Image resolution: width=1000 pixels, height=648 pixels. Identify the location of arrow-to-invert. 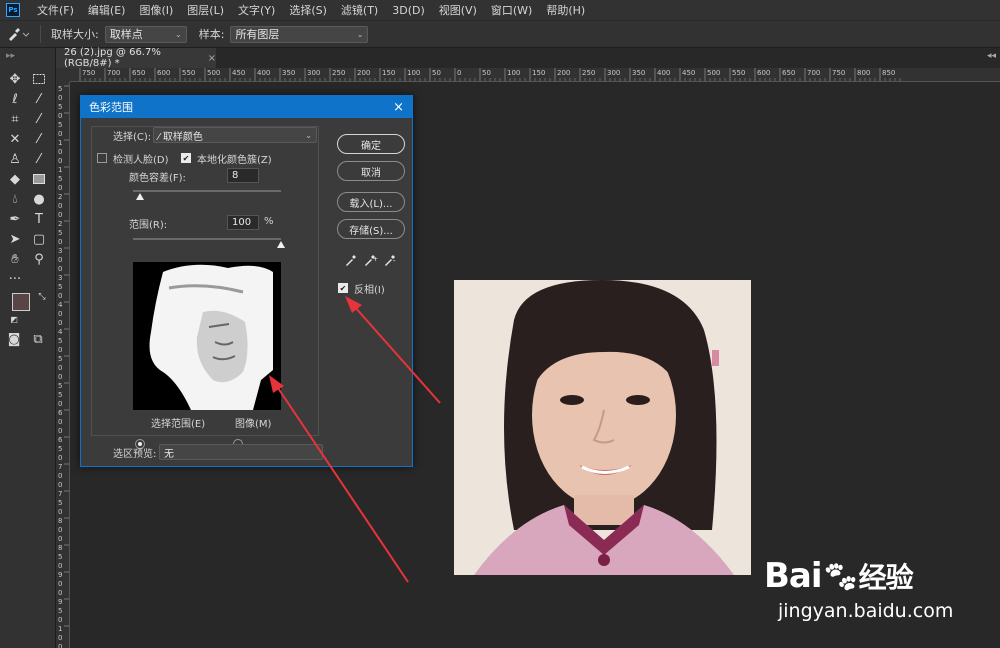
(397, 354).